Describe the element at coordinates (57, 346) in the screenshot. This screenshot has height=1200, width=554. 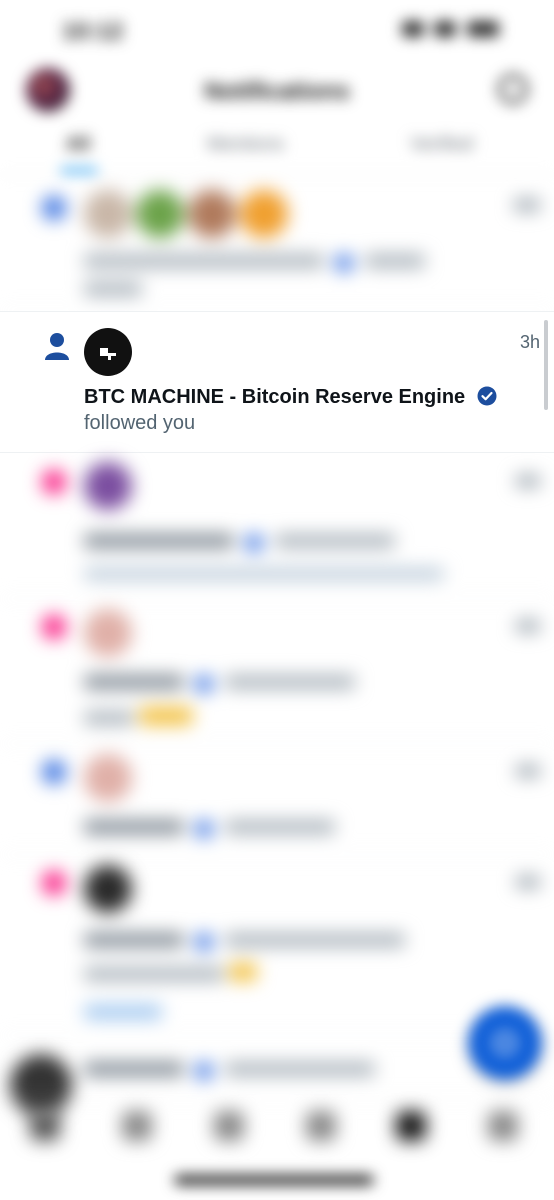
I see `person-icon` at that location.